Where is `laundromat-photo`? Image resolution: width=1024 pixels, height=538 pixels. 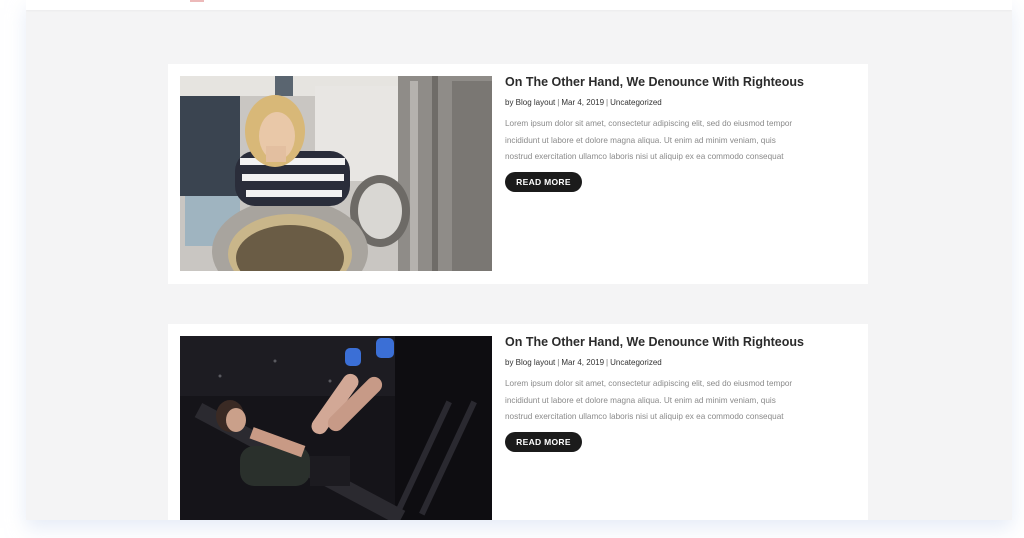 laundromat-photo is located at coordinates (336, 173).